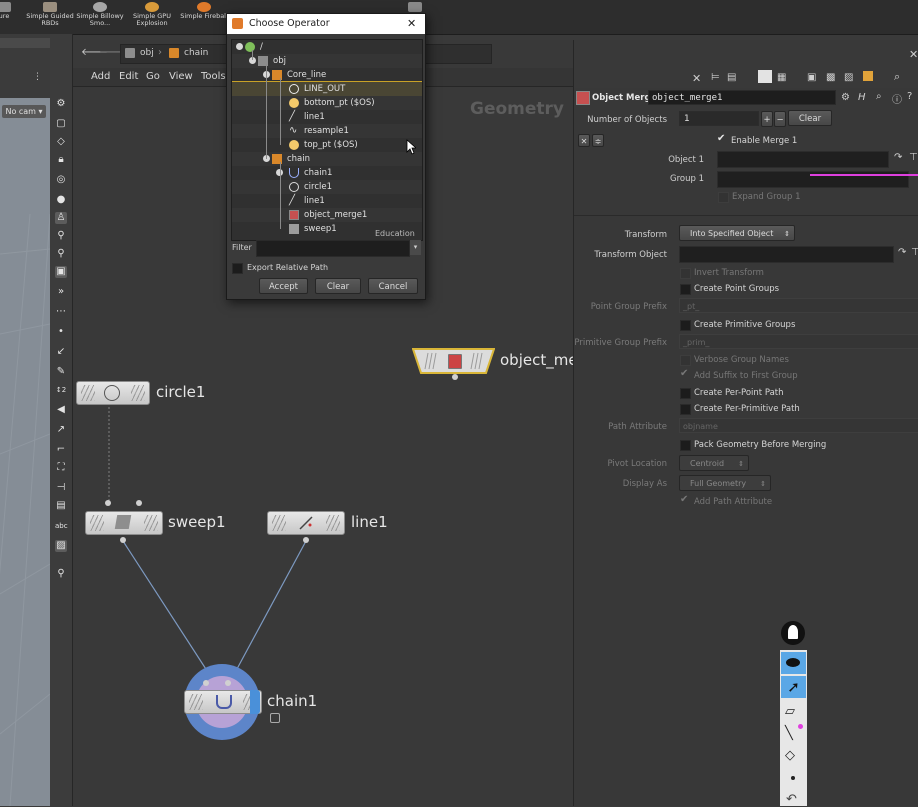 The height and width of the screenshot is (807, 918). I want to click on tree-row-line1-chain: ╱ line1, so click(327, 201).